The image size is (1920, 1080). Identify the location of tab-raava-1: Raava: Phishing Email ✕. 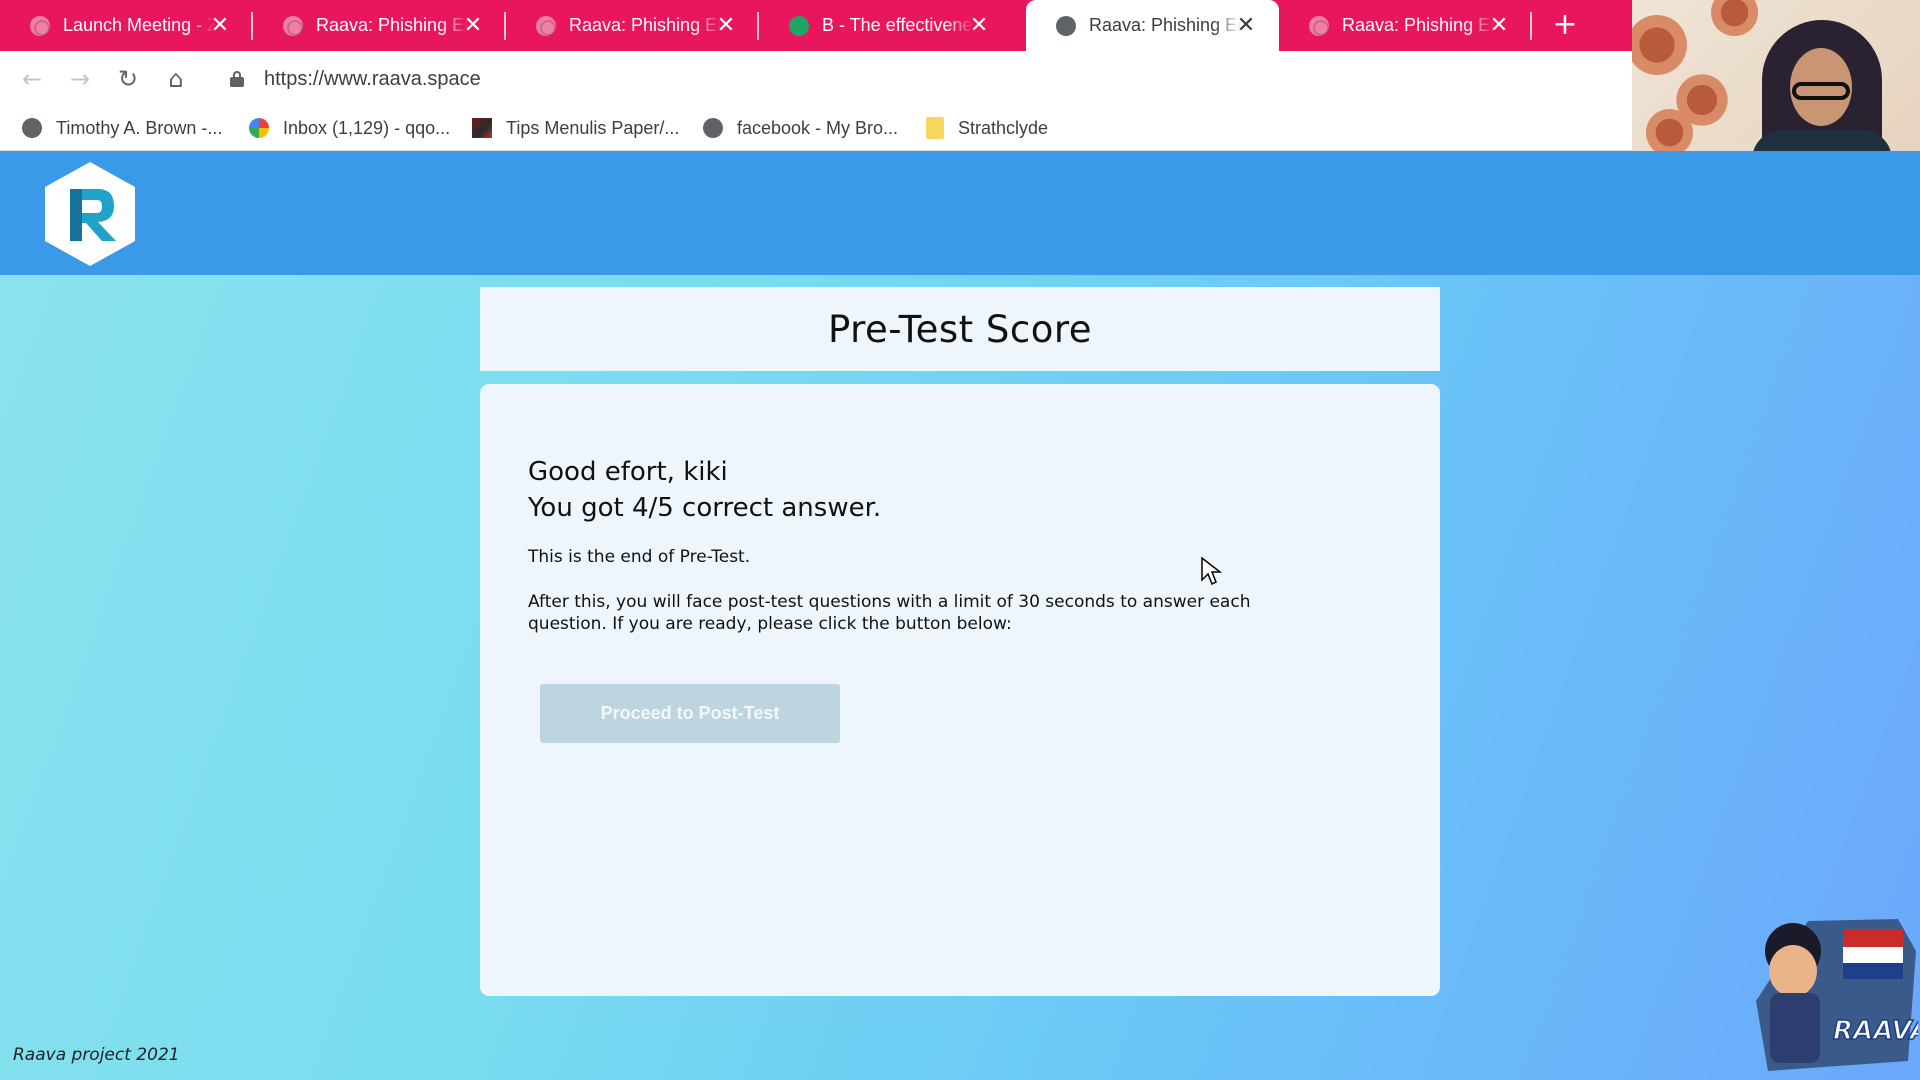
(379, 25).